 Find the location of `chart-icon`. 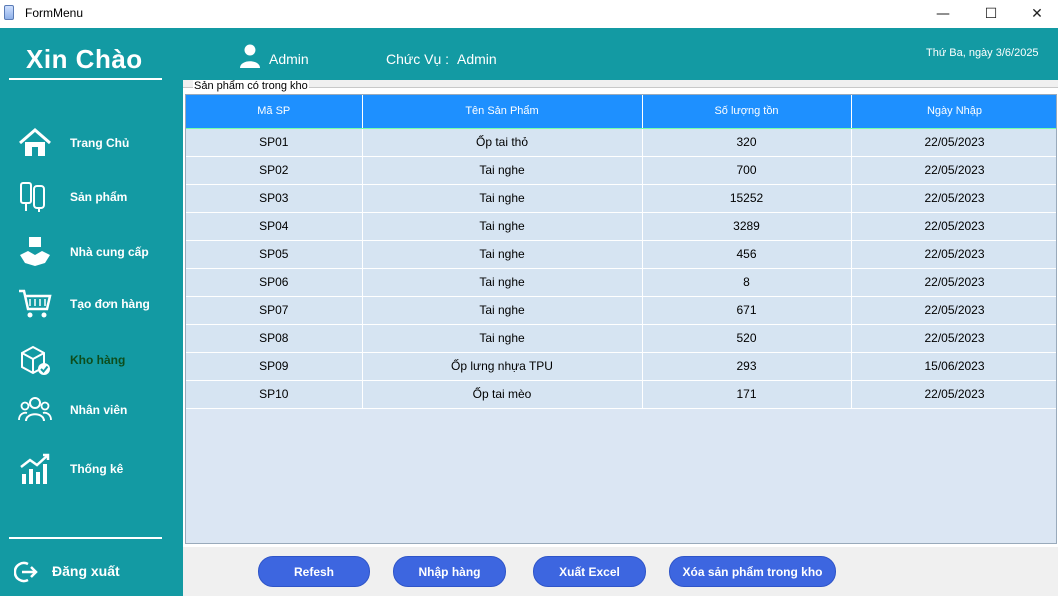

chart-icon is located at coordinates (35, 468).